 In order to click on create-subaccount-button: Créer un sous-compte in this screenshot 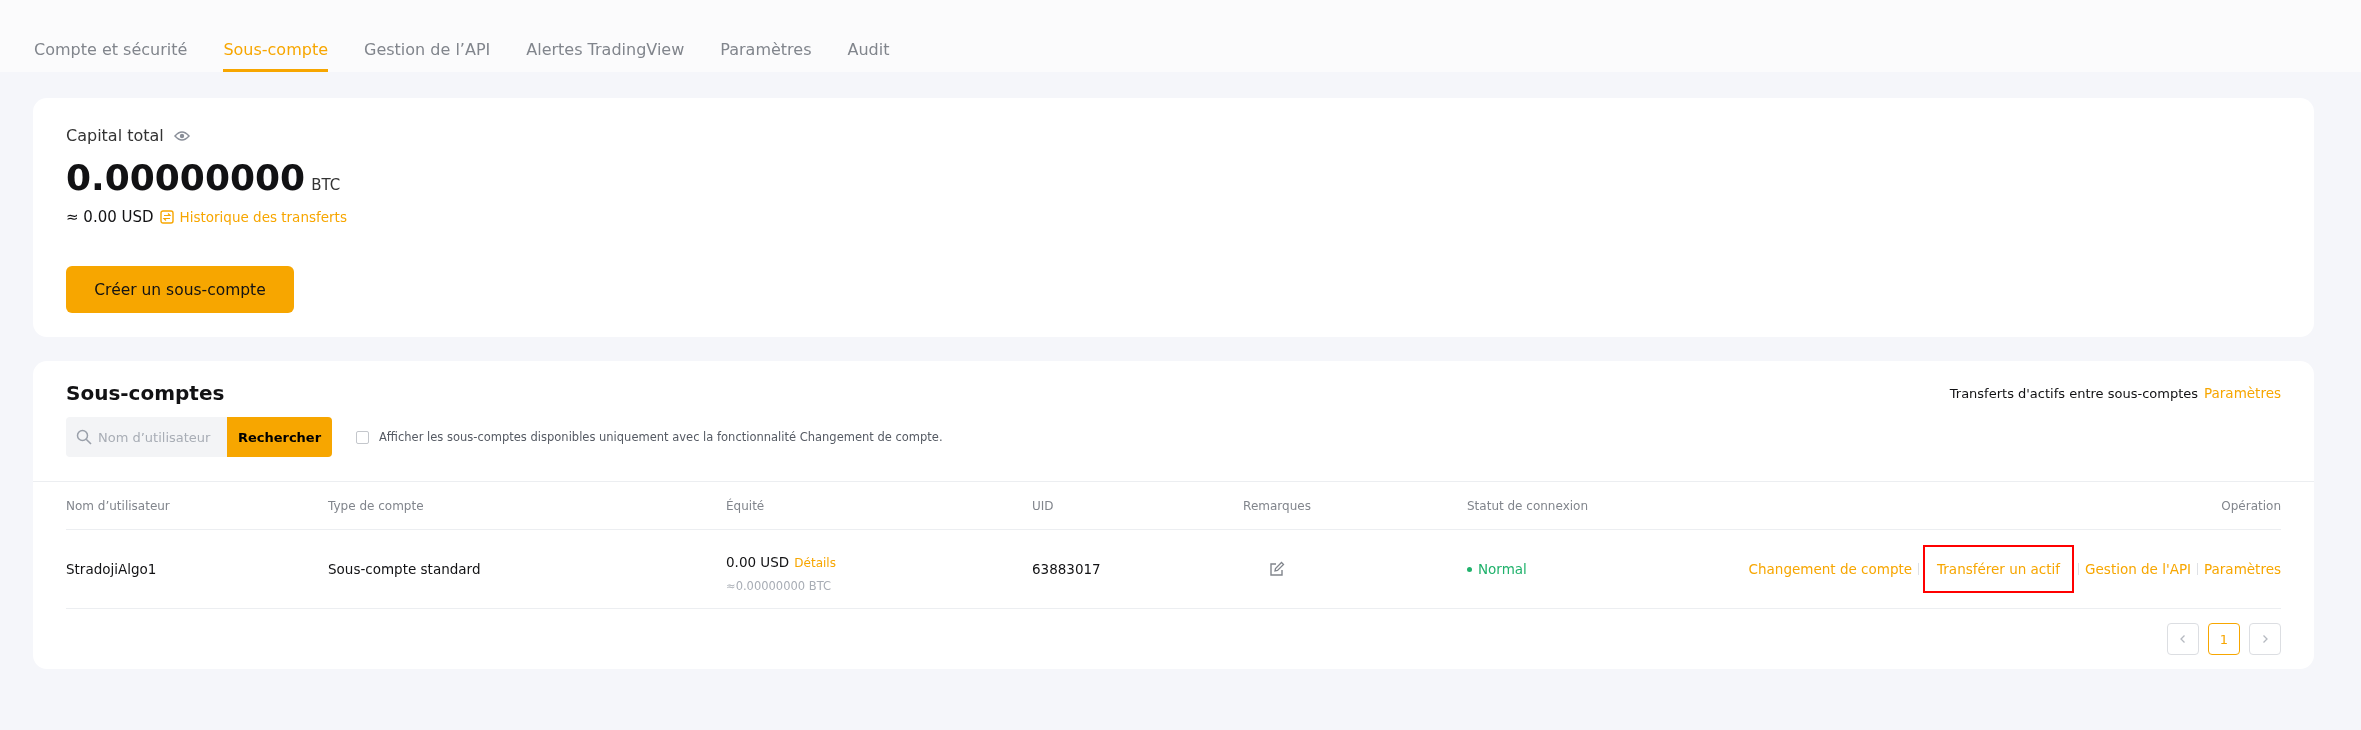, I will do `click(180, 289)`.